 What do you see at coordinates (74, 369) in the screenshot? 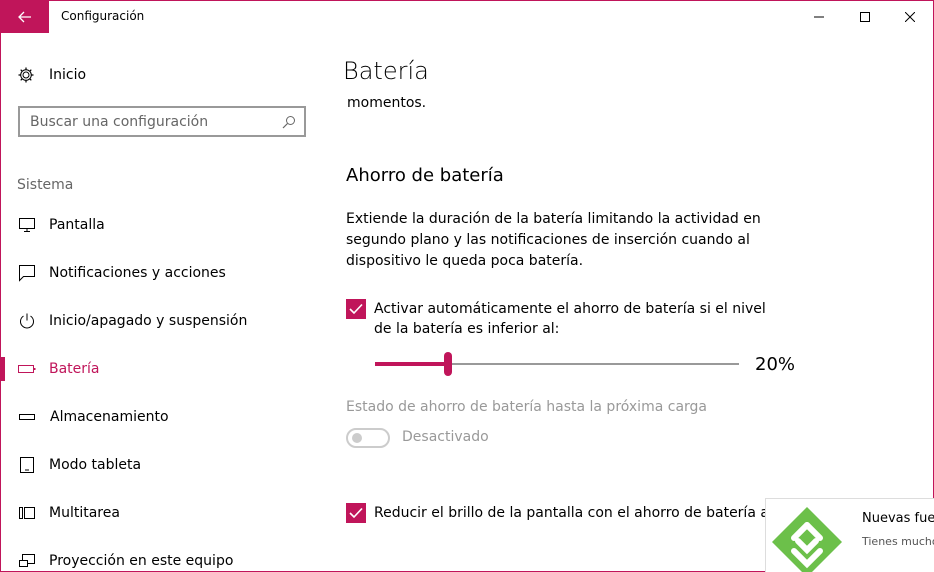
I see `sidebar-item-label: Batería` at bounding box center [74, 369].